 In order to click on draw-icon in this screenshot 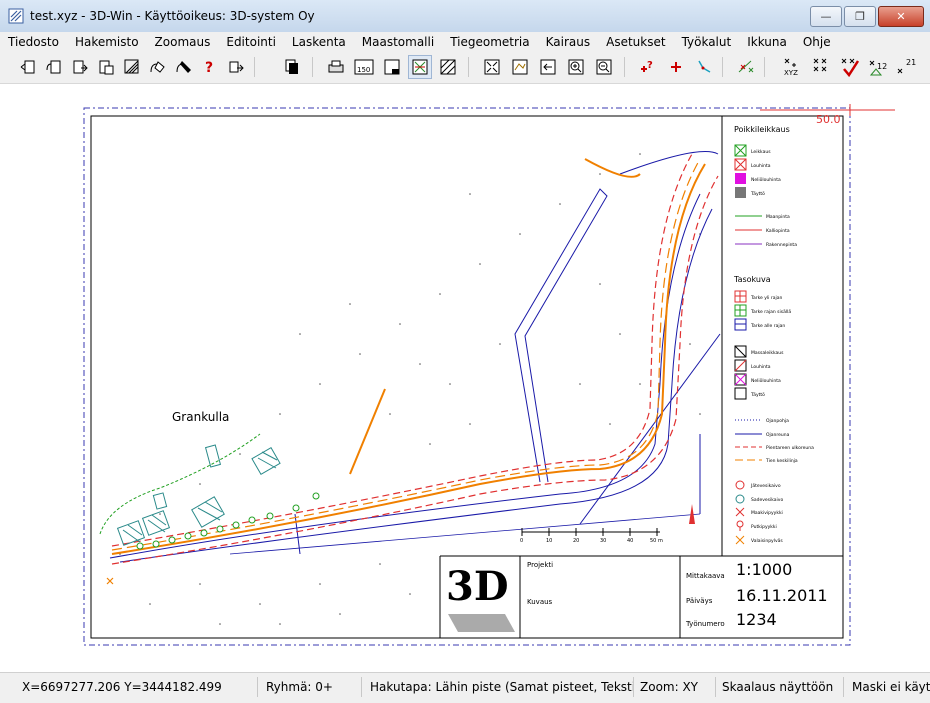, I will do `click(184, 67)`.